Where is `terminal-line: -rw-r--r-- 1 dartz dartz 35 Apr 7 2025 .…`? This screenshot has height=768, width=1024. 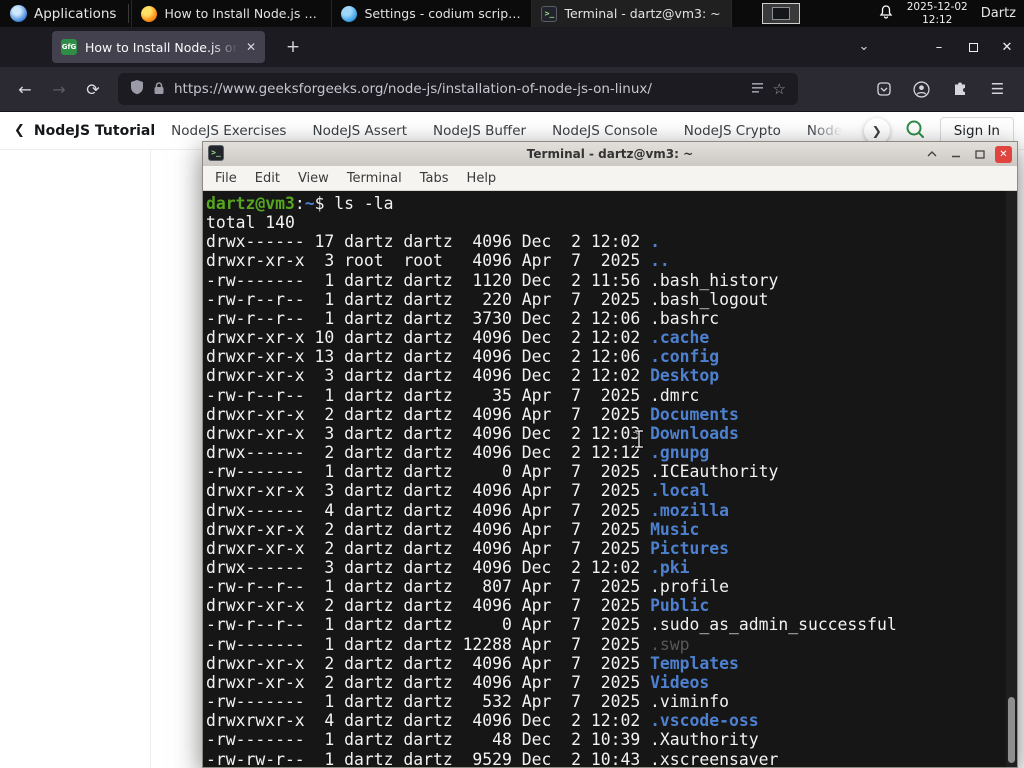
terminal-line: -rw-r--r-- 1 dartz dartz 35 Apr 7 2025 .… is located at coordinates (453, 395).